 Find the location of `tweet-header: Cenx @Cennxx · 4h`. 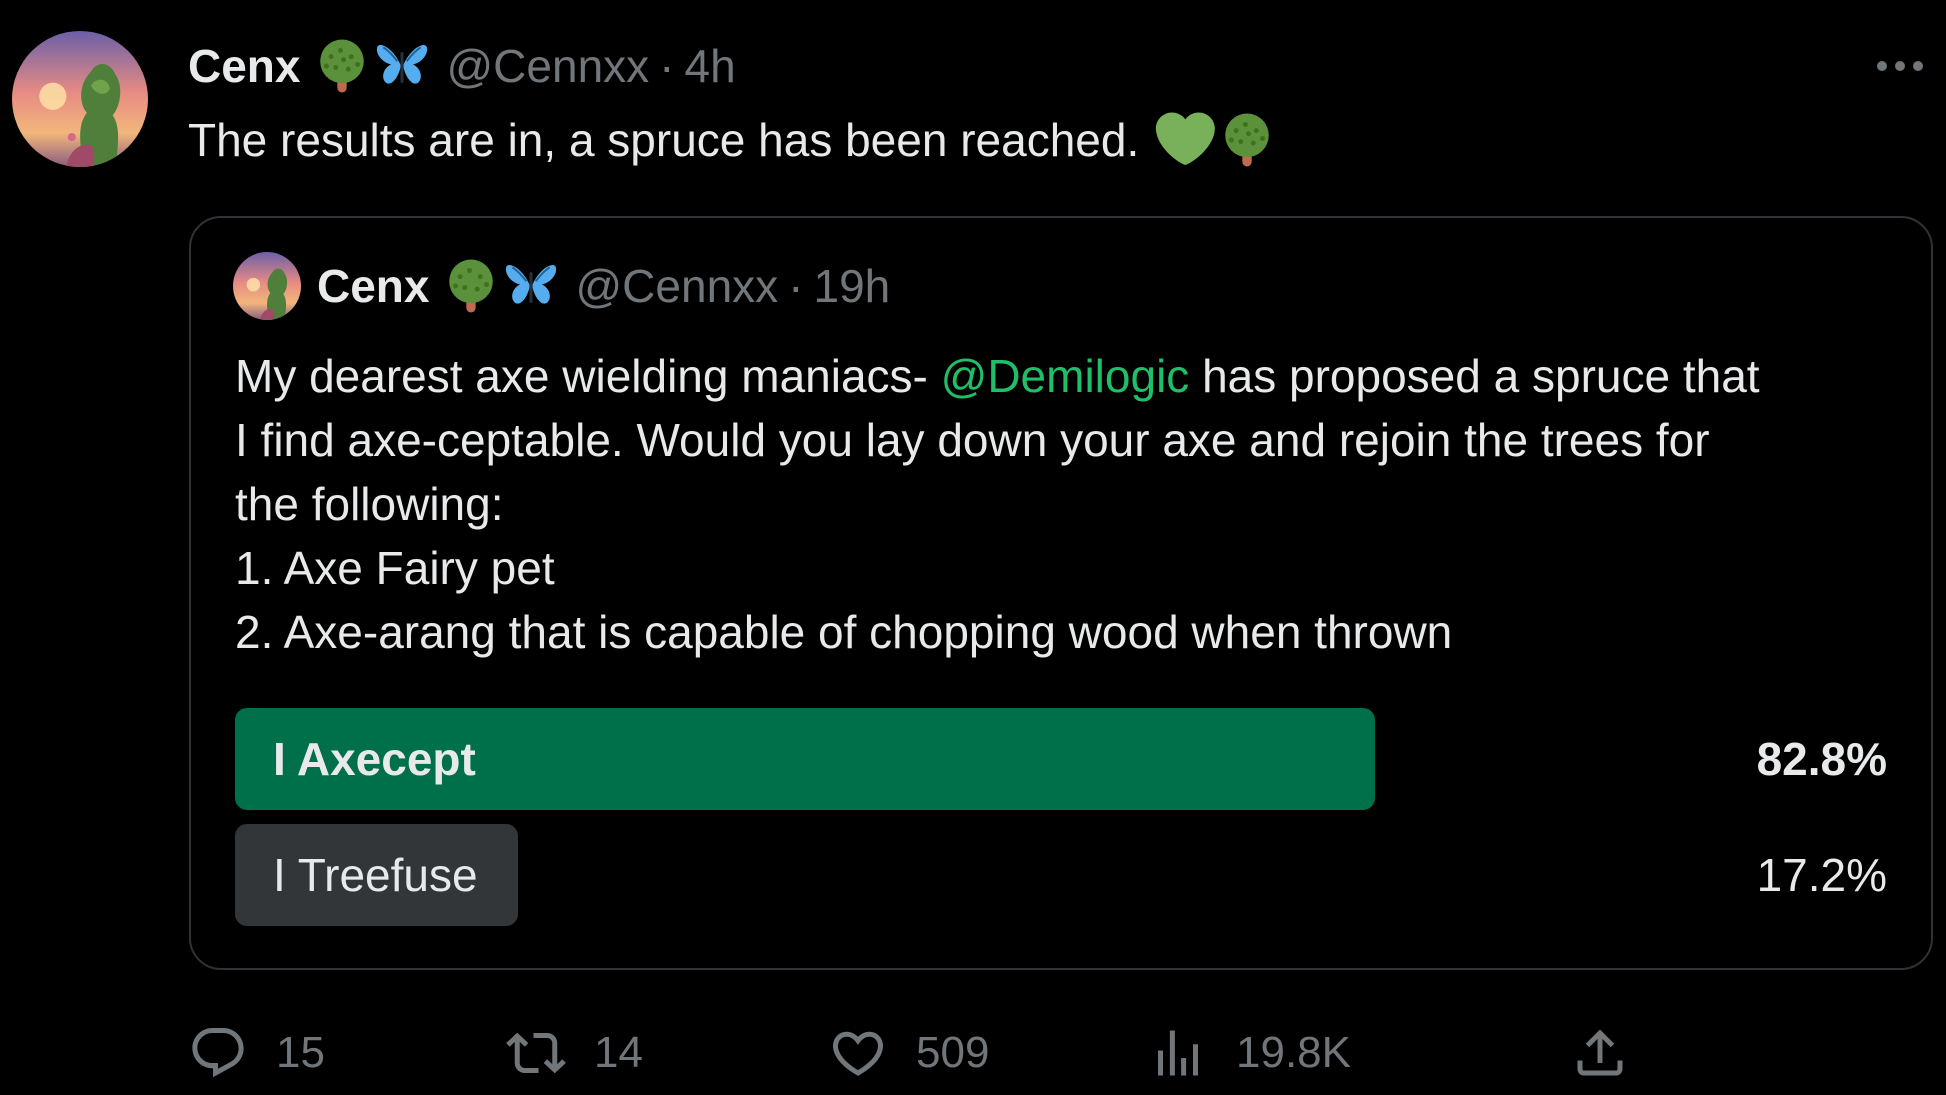

tweet-header: Cenx @Cennxx · 4h is located at coordinates (462, 66).